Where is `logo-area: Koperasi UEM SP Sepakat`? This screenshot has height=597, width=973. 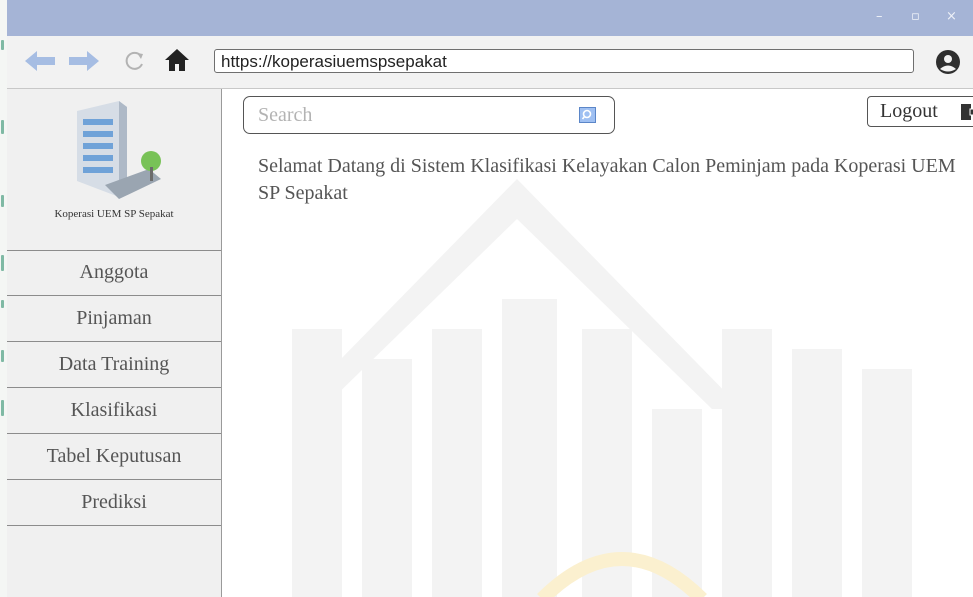
logo-area: Koperasi UEM SP Sepakat is located at coordinates (114, 170).